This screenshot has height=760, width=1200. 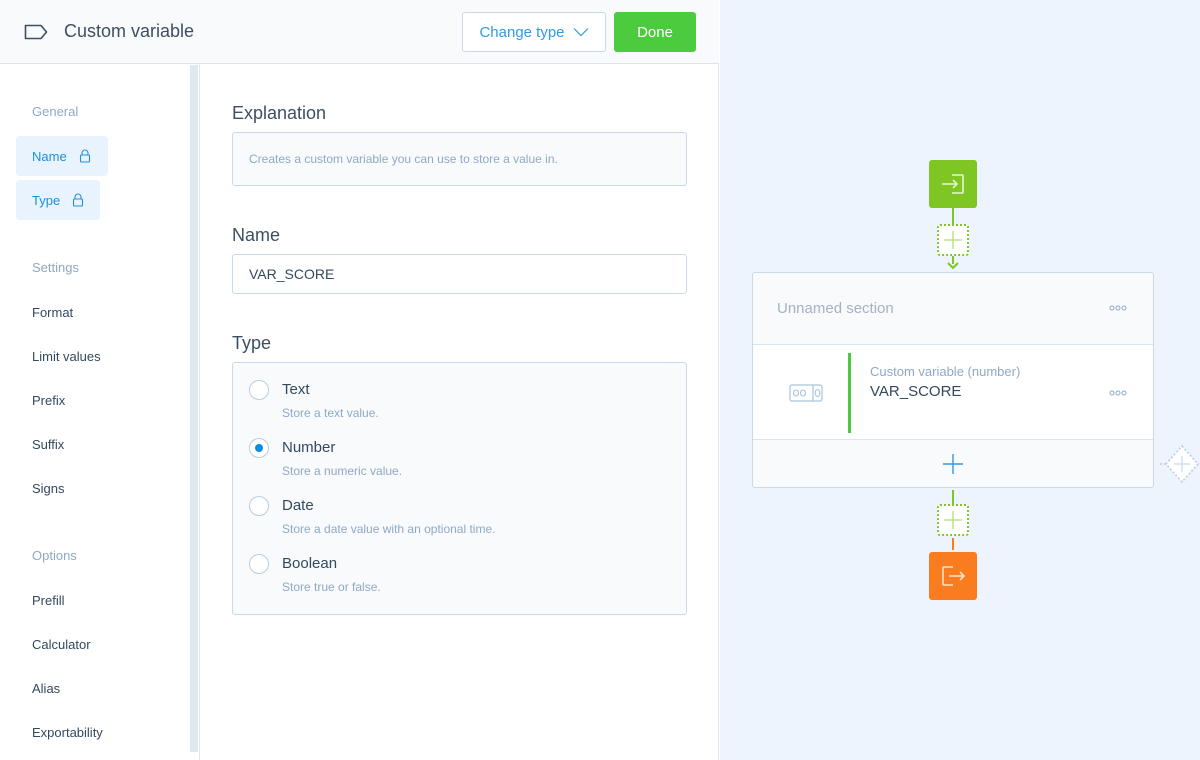 I want to click on sidebar-item-signs: Signs, so click(x=48, y=488).